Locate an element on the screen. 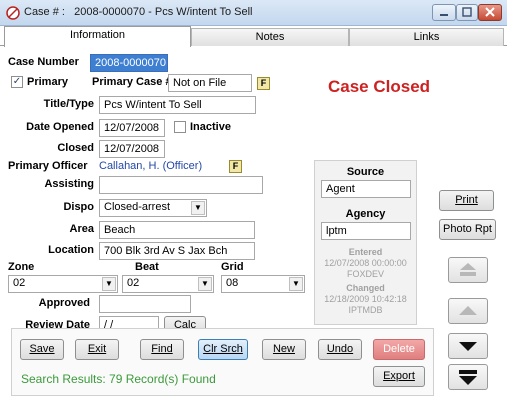  agency-field: lptm is located at coordinates (366, 231).